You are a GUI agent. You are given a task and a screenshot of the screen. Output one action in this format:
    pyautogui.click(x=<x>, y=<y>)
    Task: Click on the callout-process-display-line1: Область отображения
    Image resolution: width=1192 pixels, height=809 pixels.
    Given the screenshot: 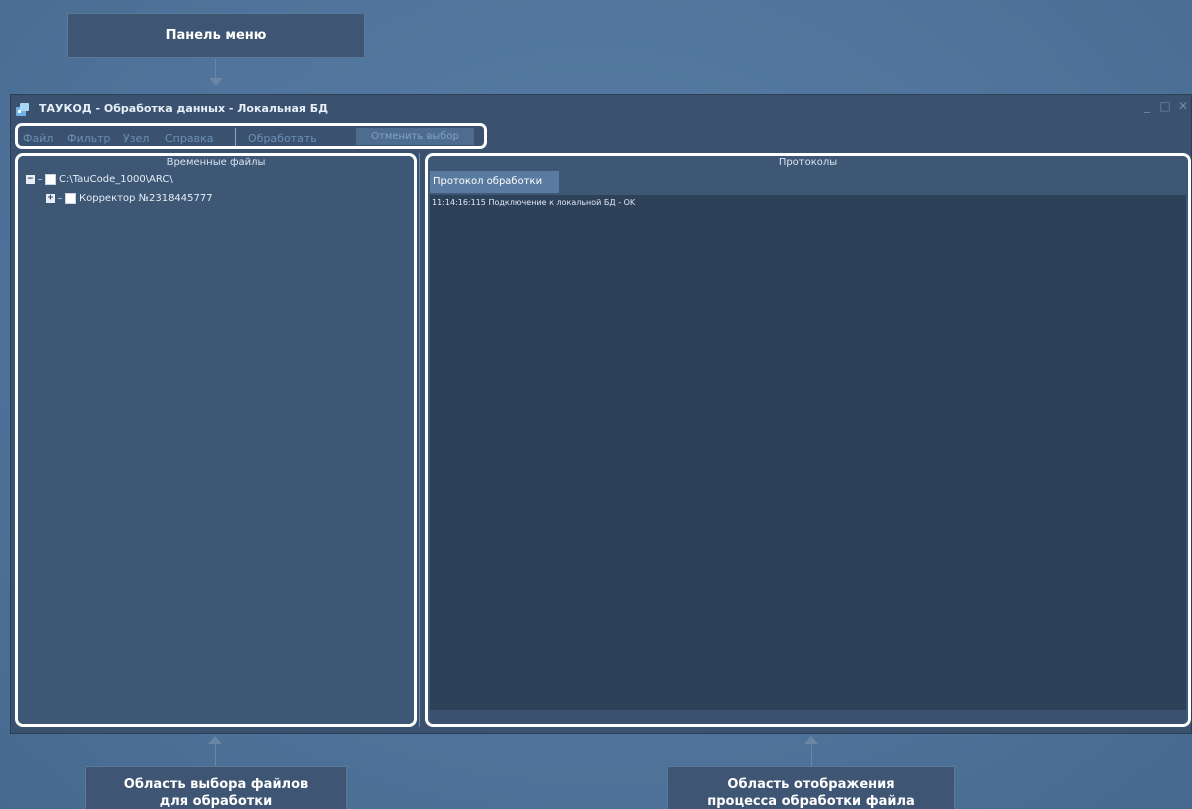 What is the action you would take?
    pyautogui.click(x=811, y=784)
    